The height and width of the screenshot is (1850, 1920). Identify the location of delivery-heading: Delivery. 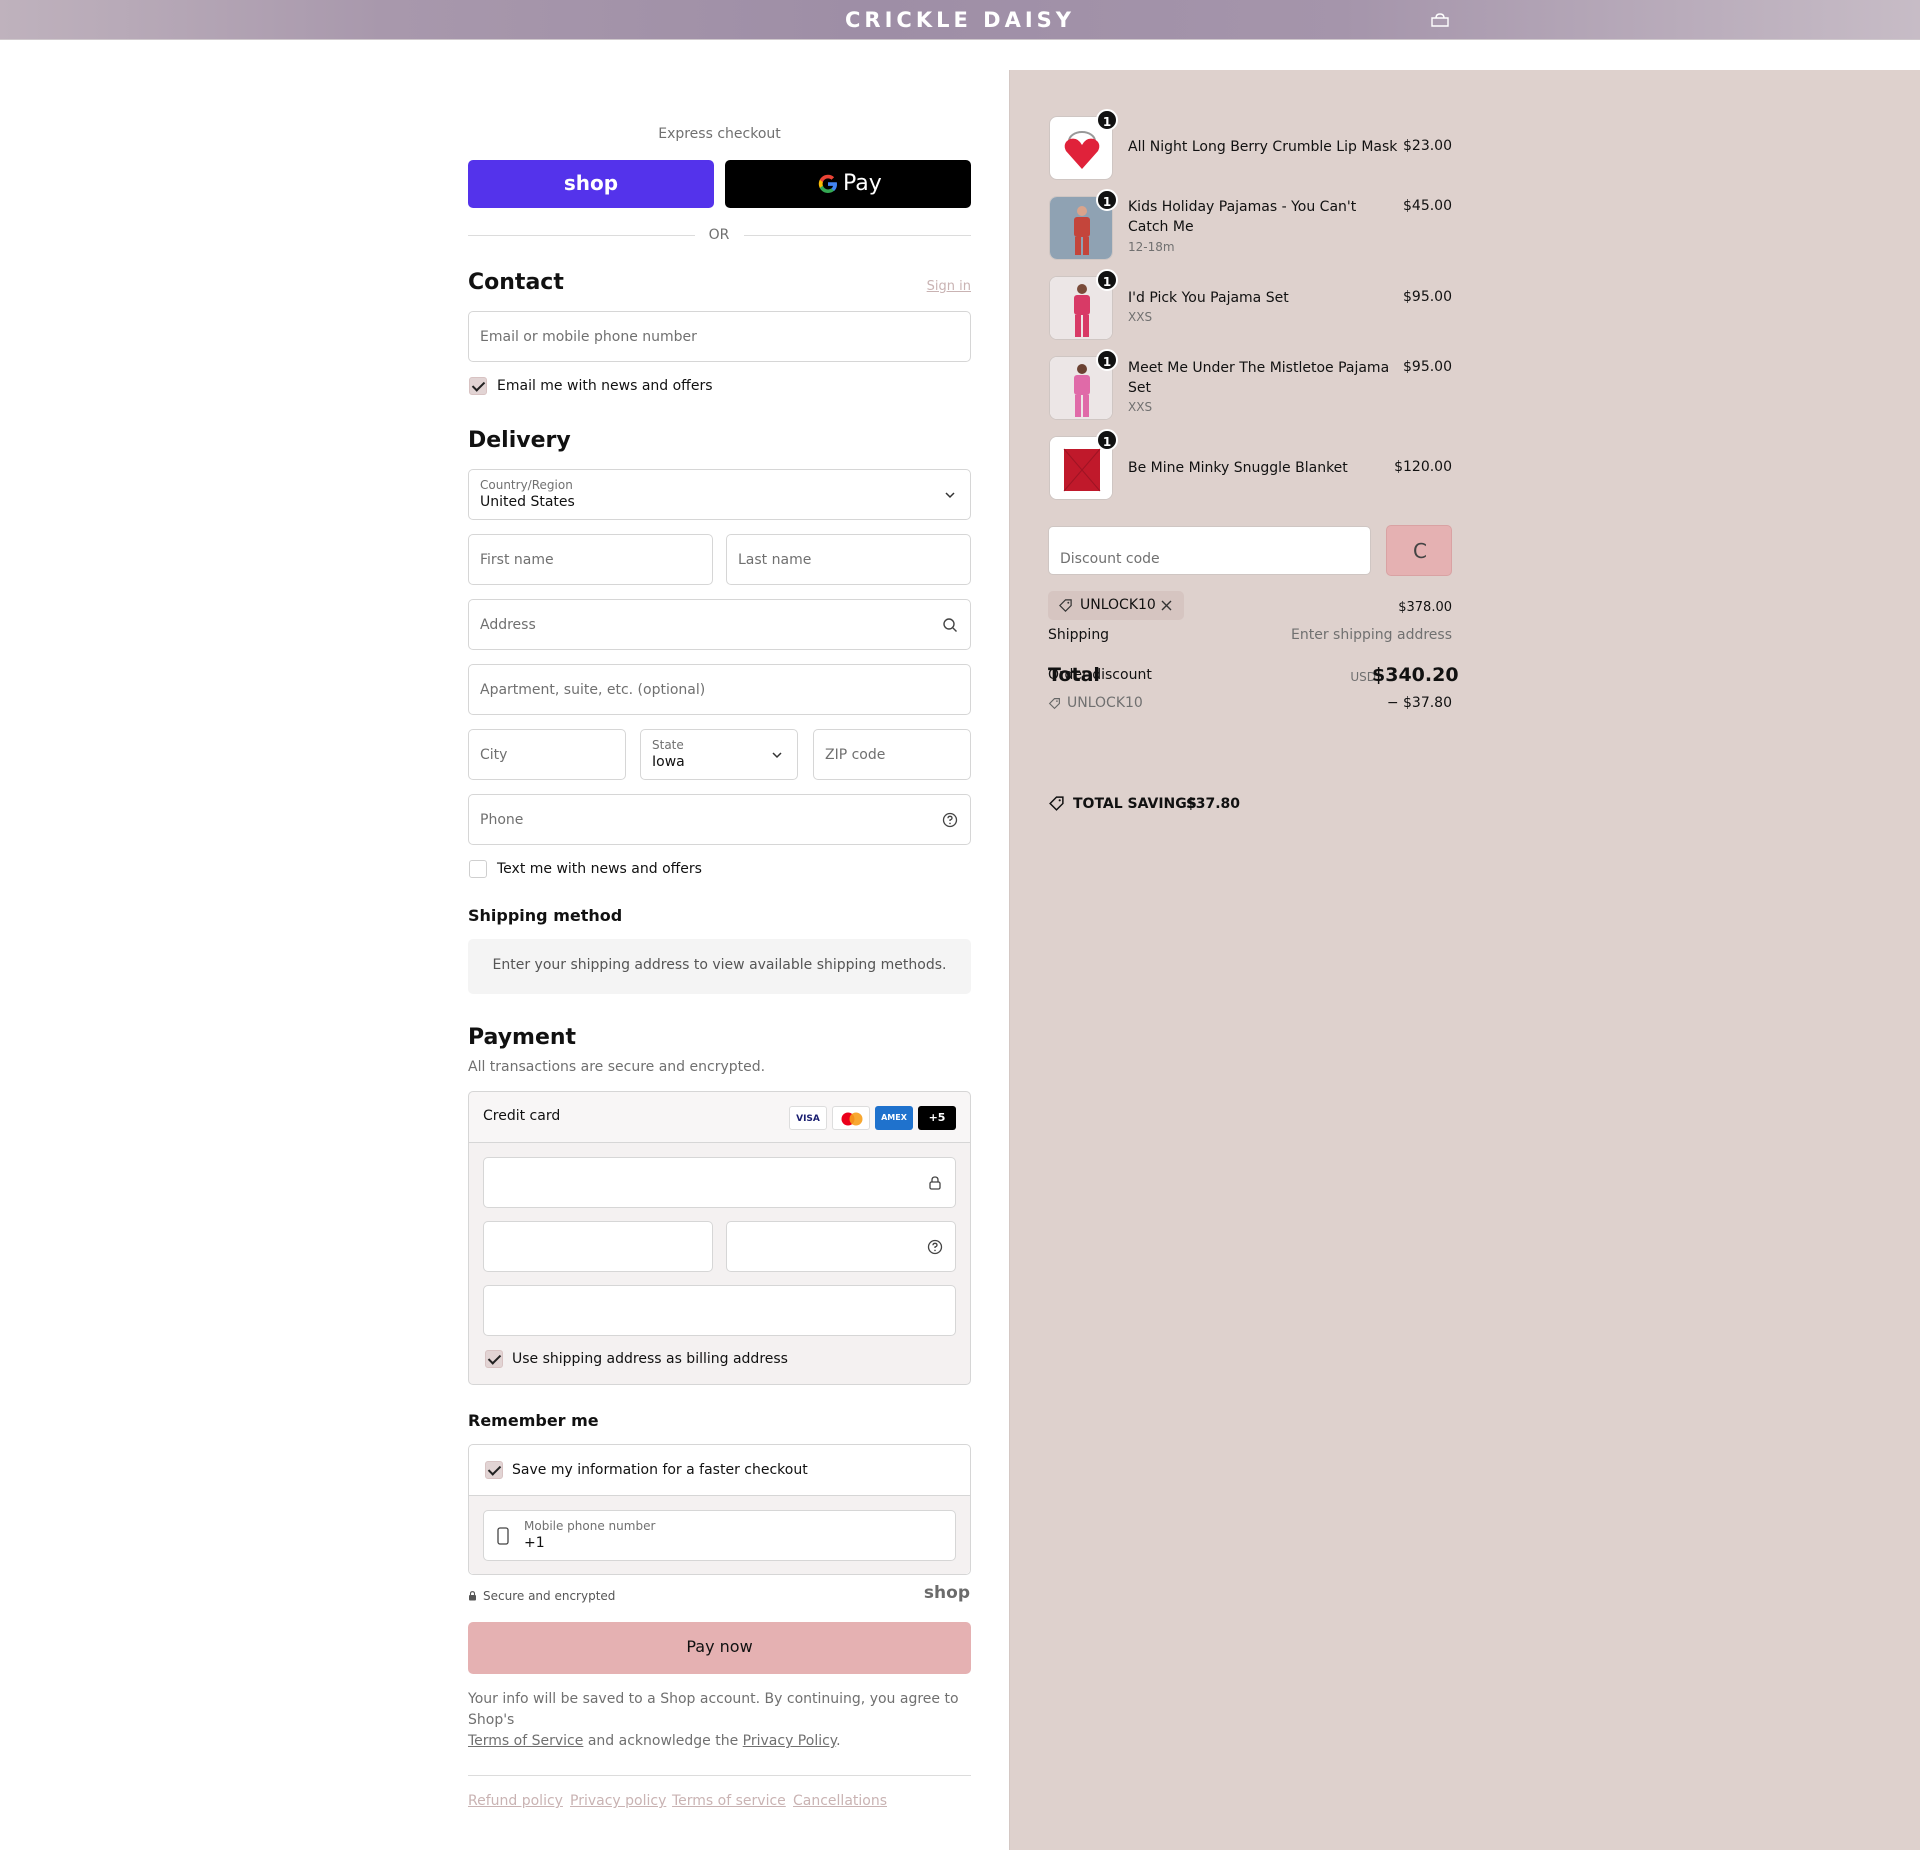
(519, 440).